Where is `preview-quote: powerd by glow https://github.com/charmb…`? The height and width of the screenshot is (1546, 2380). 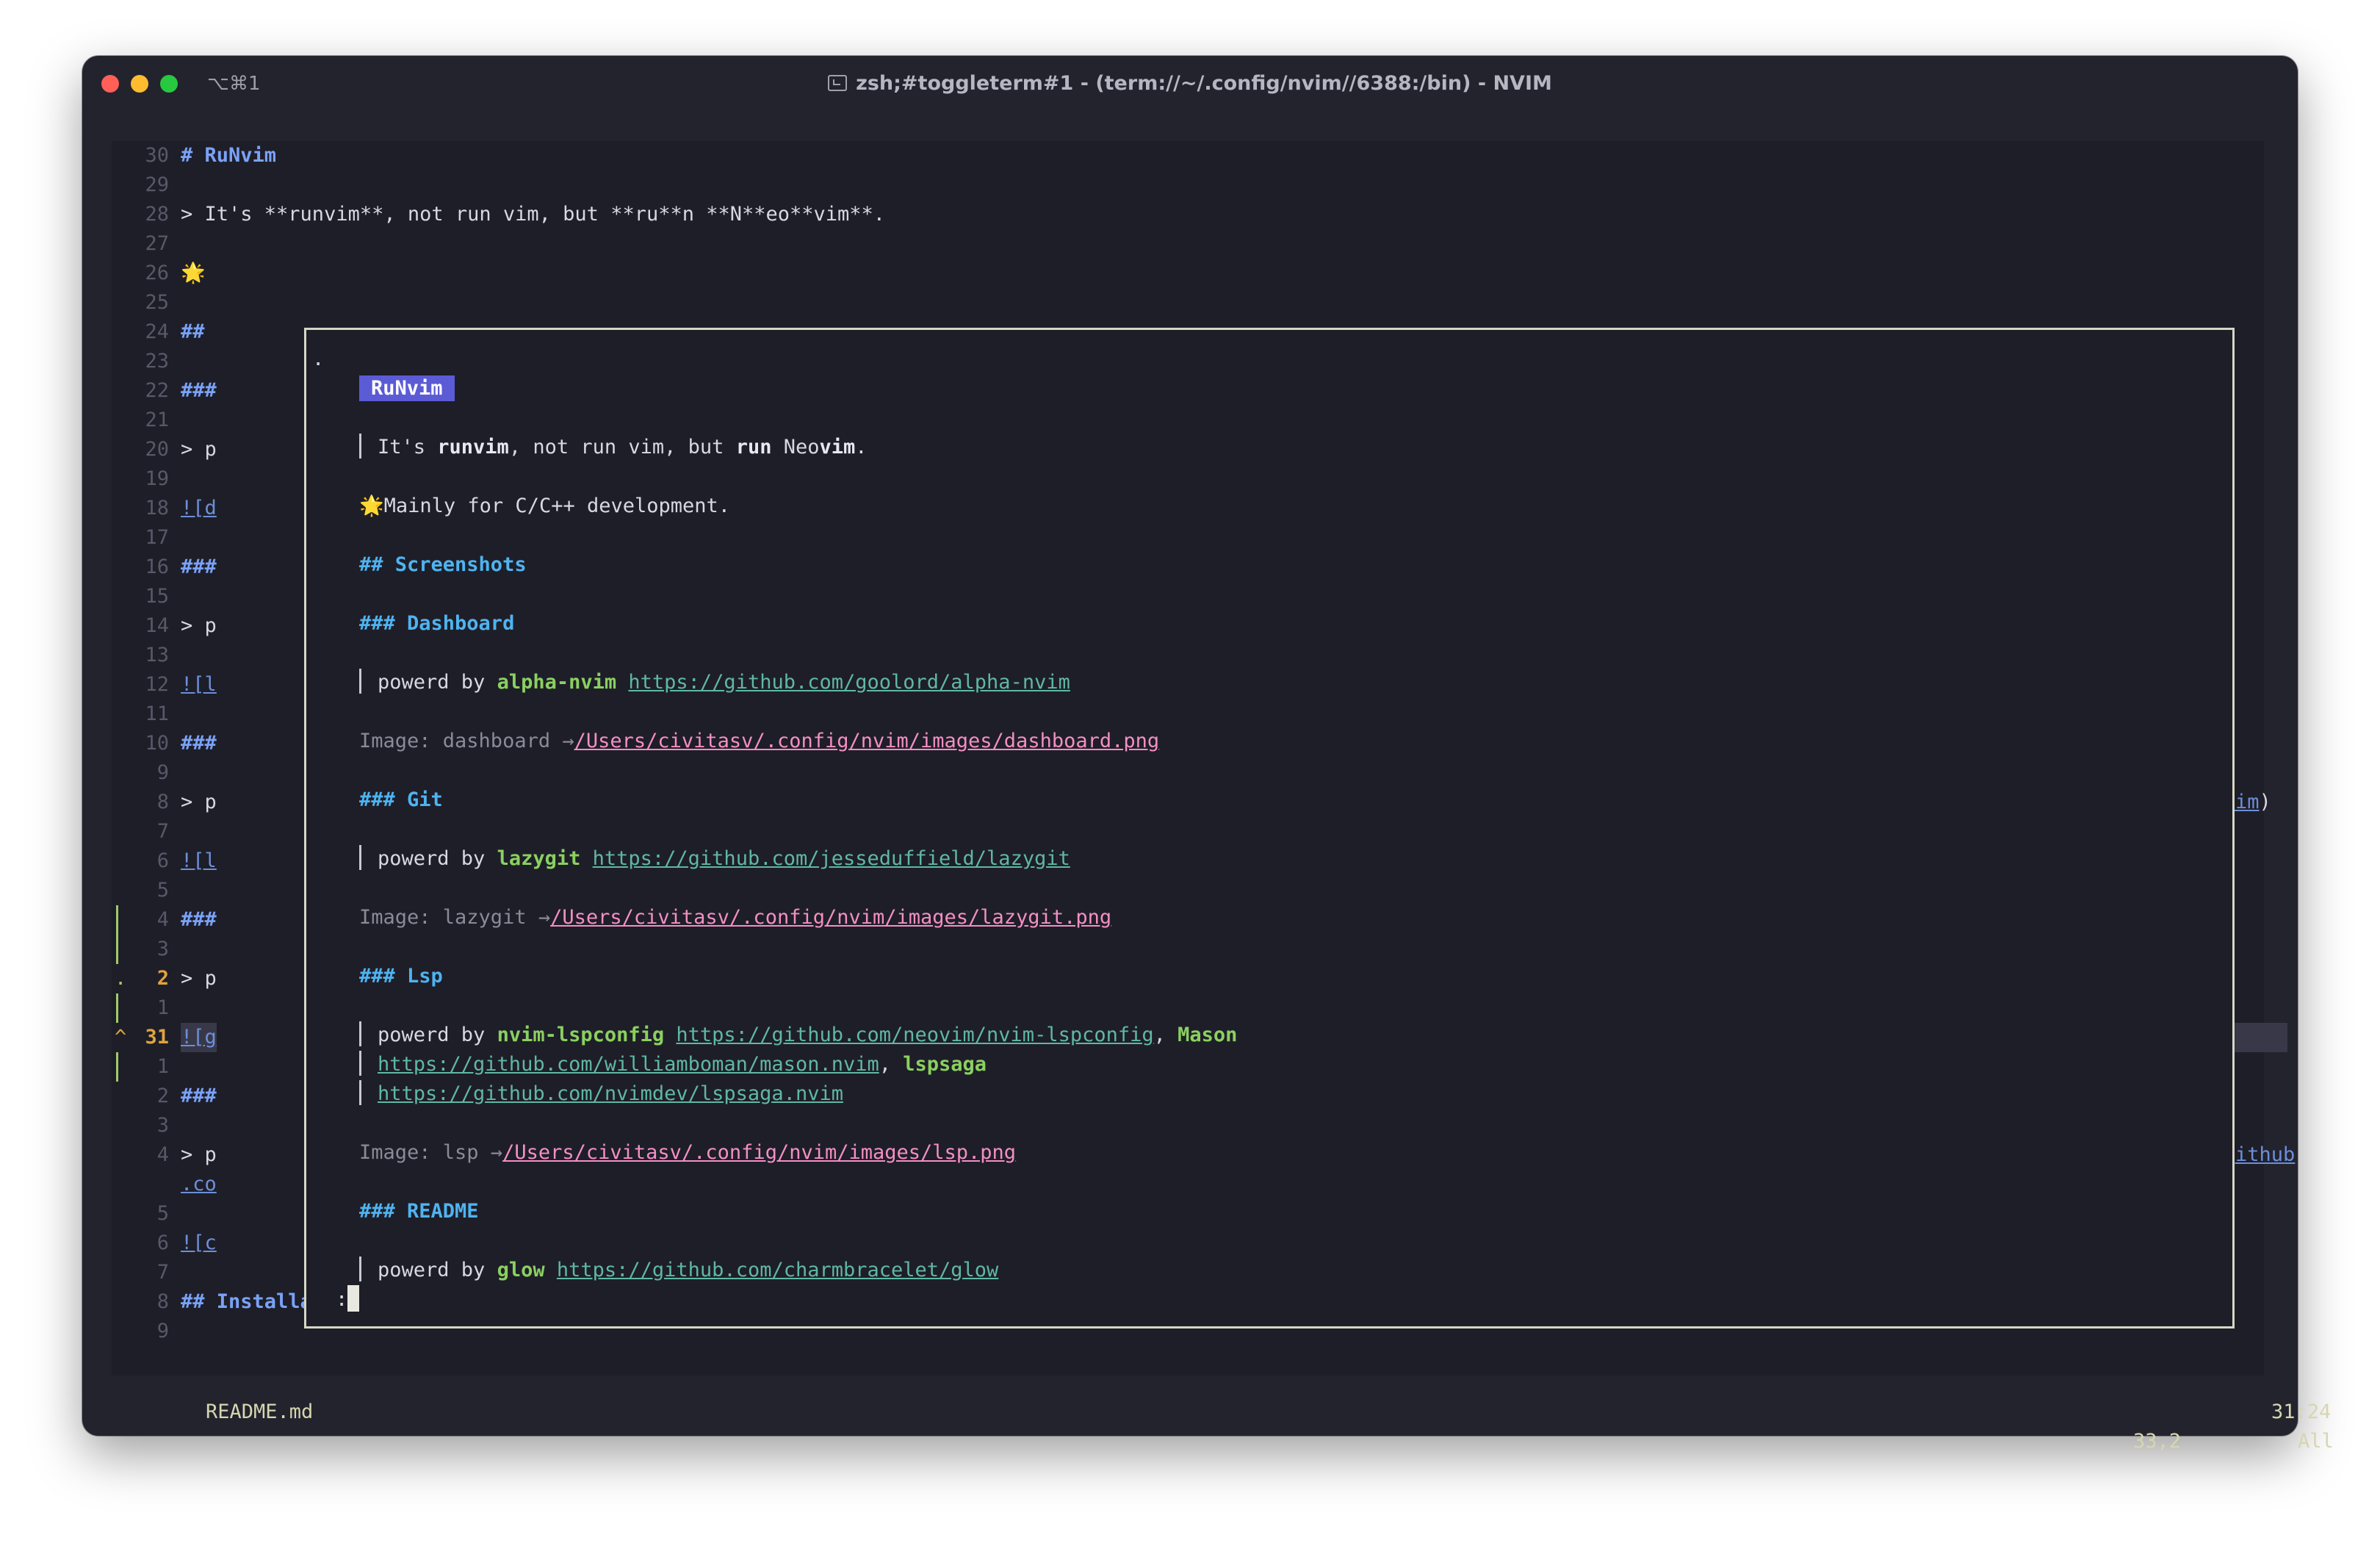
preview-quote: powerd by glow https://github.com/charmb… is located at coordinates (679, 1270).